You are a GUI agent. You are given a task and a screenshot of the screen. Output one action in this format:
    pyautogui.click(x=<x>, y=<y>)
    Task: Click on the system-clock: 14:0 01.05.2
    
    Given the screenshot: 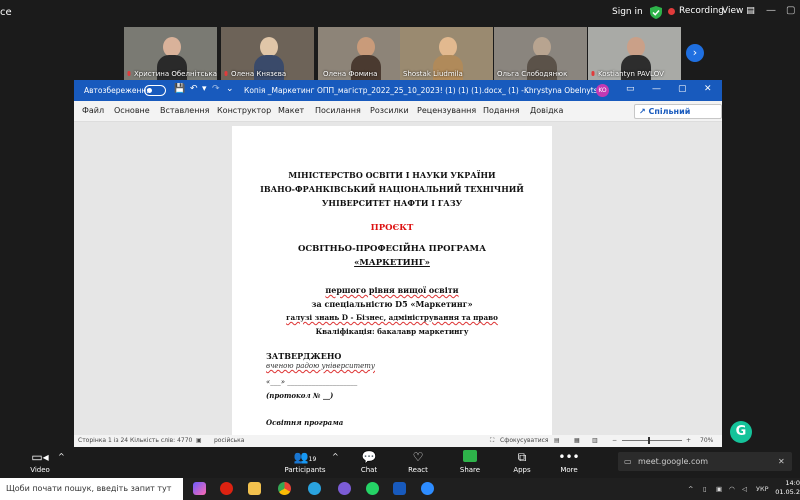 What is the action you would take?
    pyautogui.click(x=787, y=488)
    